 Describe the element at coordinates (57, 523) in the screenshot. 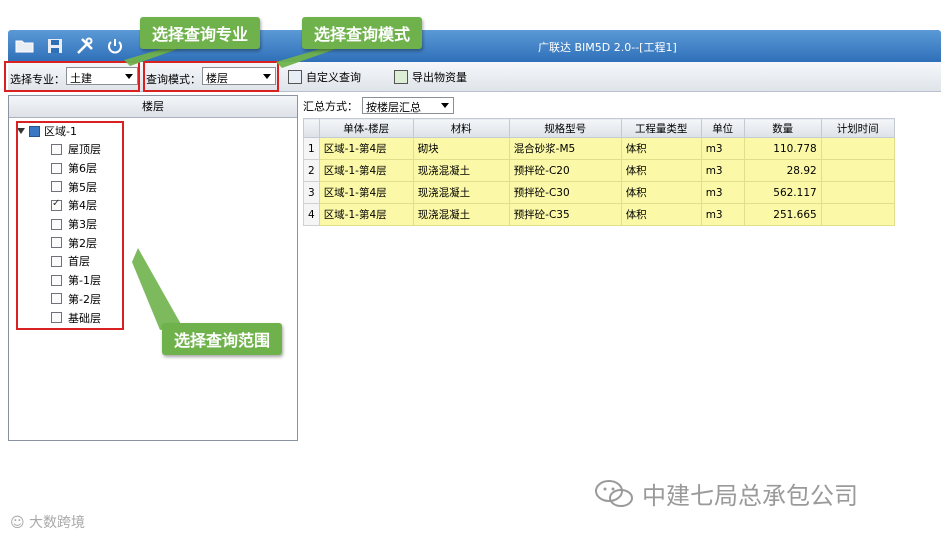

I see `watermark-left-text: 大数跨境` at that location.